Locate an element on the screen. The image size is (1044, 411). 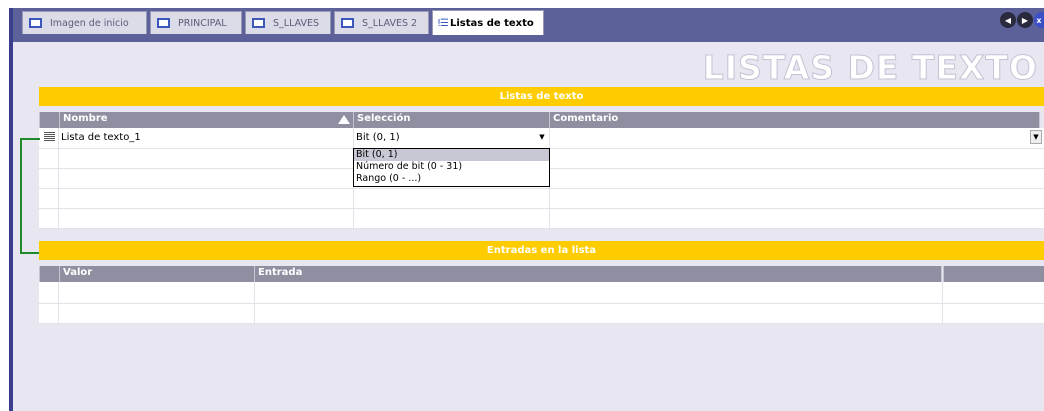
tab-label: PRINCIPAL is located at coordinates (202, 23).